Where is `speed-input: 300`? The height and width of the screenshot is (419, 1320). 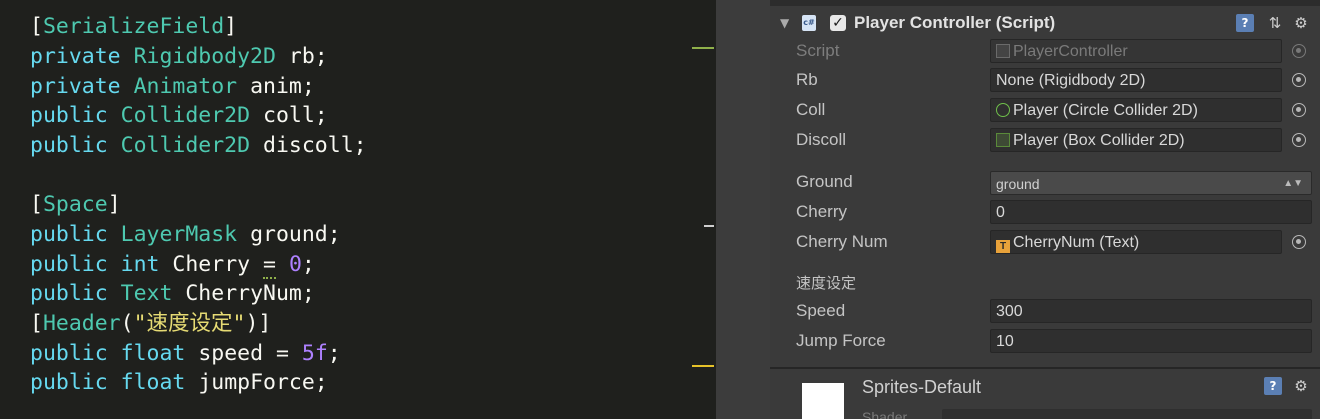 speed-input: 300 is located at coordinates (1151, 311).